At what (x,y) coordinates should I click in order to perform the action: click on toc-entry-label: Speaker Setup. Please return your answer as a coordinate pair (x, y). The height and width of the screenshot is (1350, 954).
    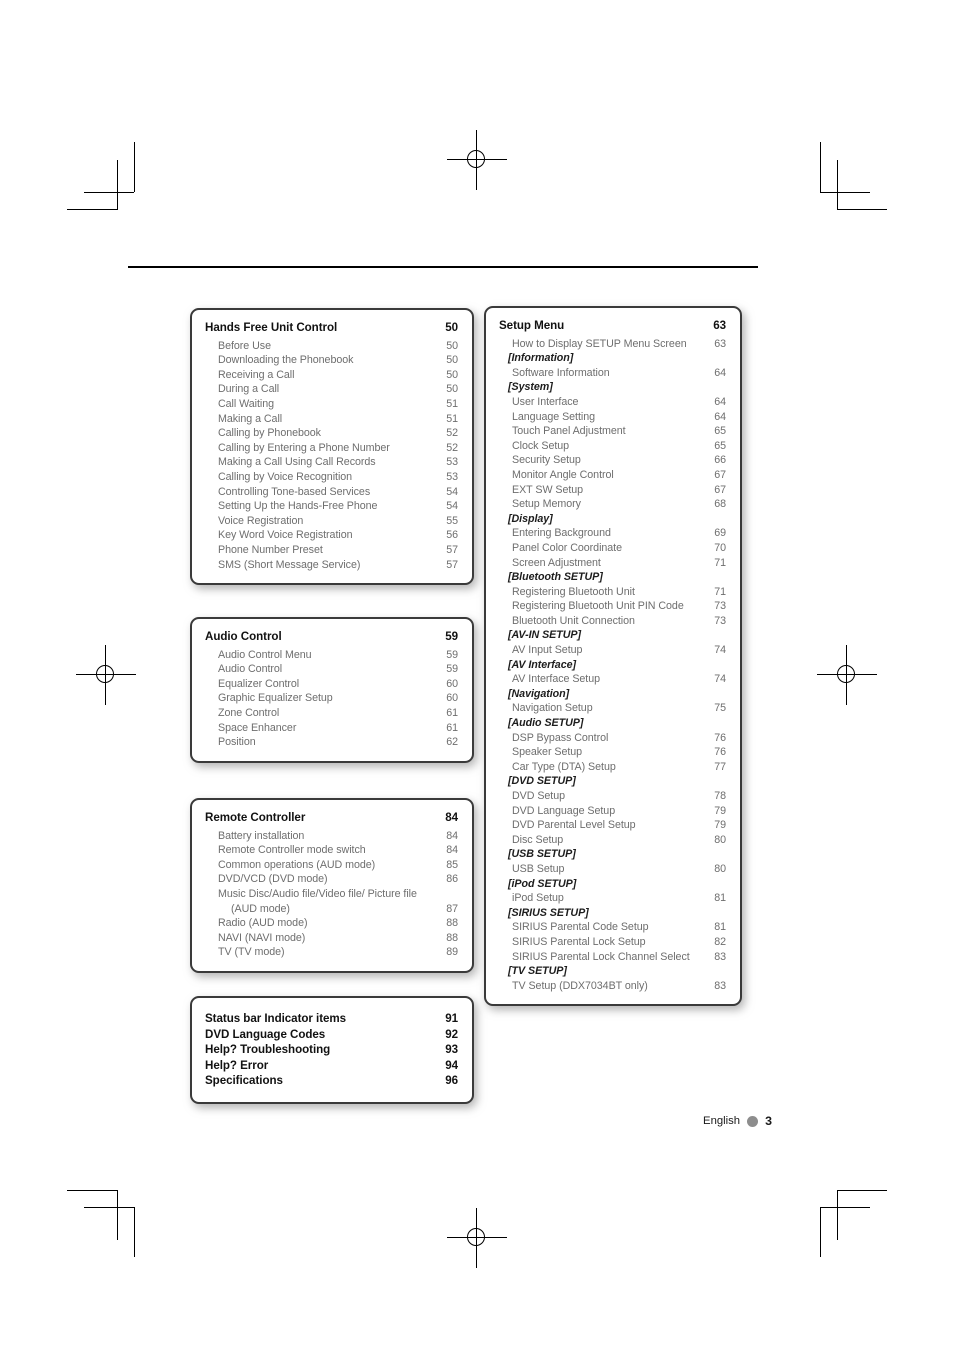
    Looking at the image, I should click on (547, 752).